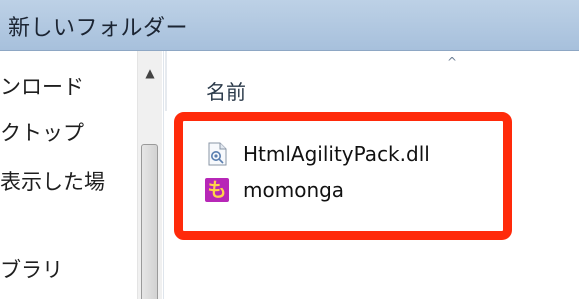  I want to click on column-divider, so click(166, 81).